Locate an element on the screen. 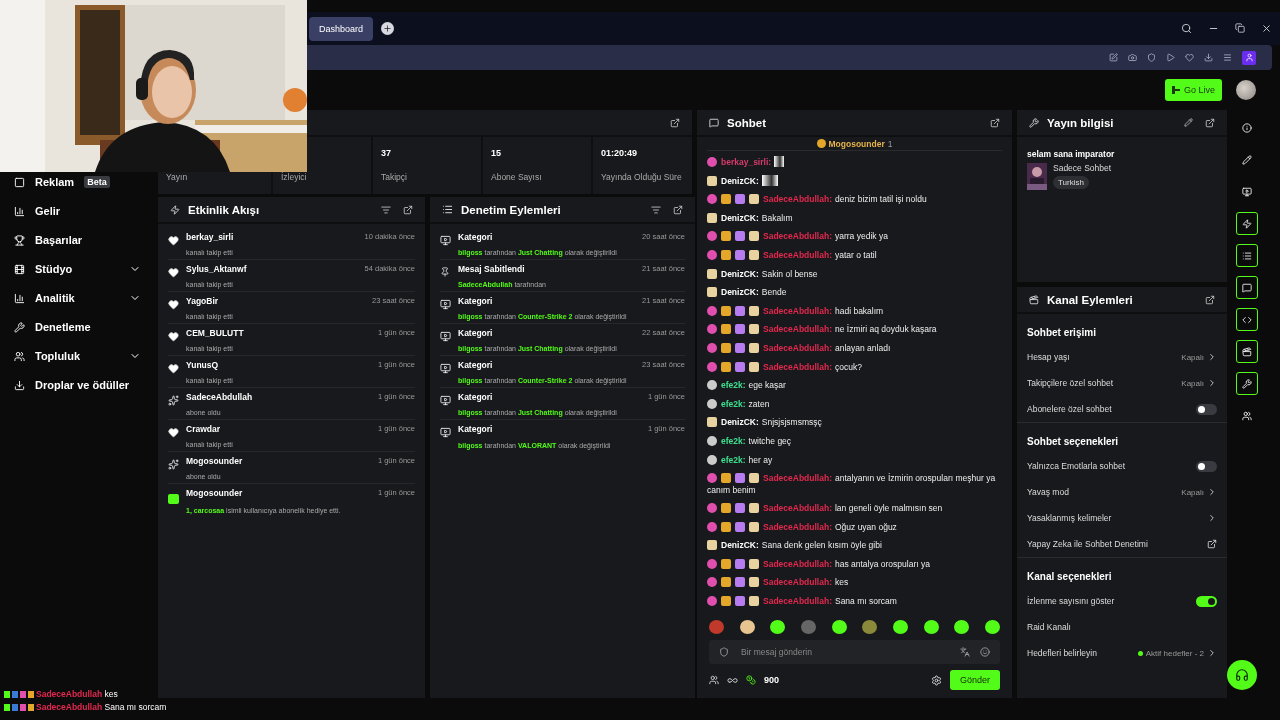  chat-message: DenizCK: Sana denk gelen kısım öyle gibi is located at coordinates (854, 545).